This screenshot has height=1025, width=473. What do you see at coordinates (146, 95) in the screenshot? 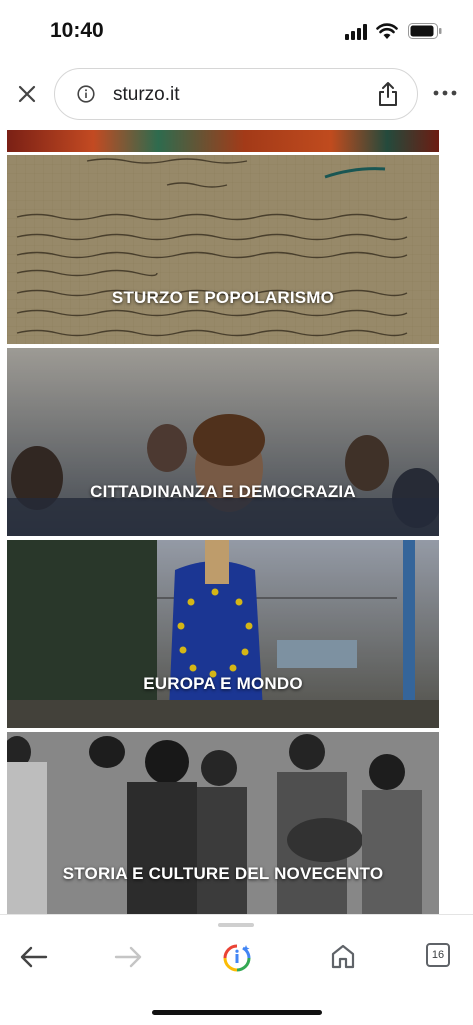
I see `url-text: sturzo.it` at bounding box center [146, 95].